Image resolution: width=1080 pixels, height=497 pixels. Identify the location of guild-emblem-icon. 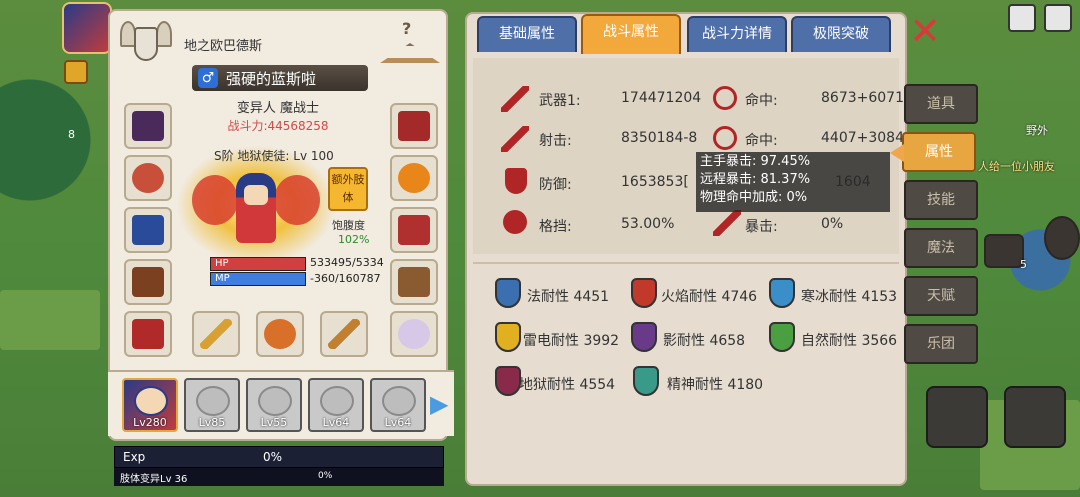
(146, 45).